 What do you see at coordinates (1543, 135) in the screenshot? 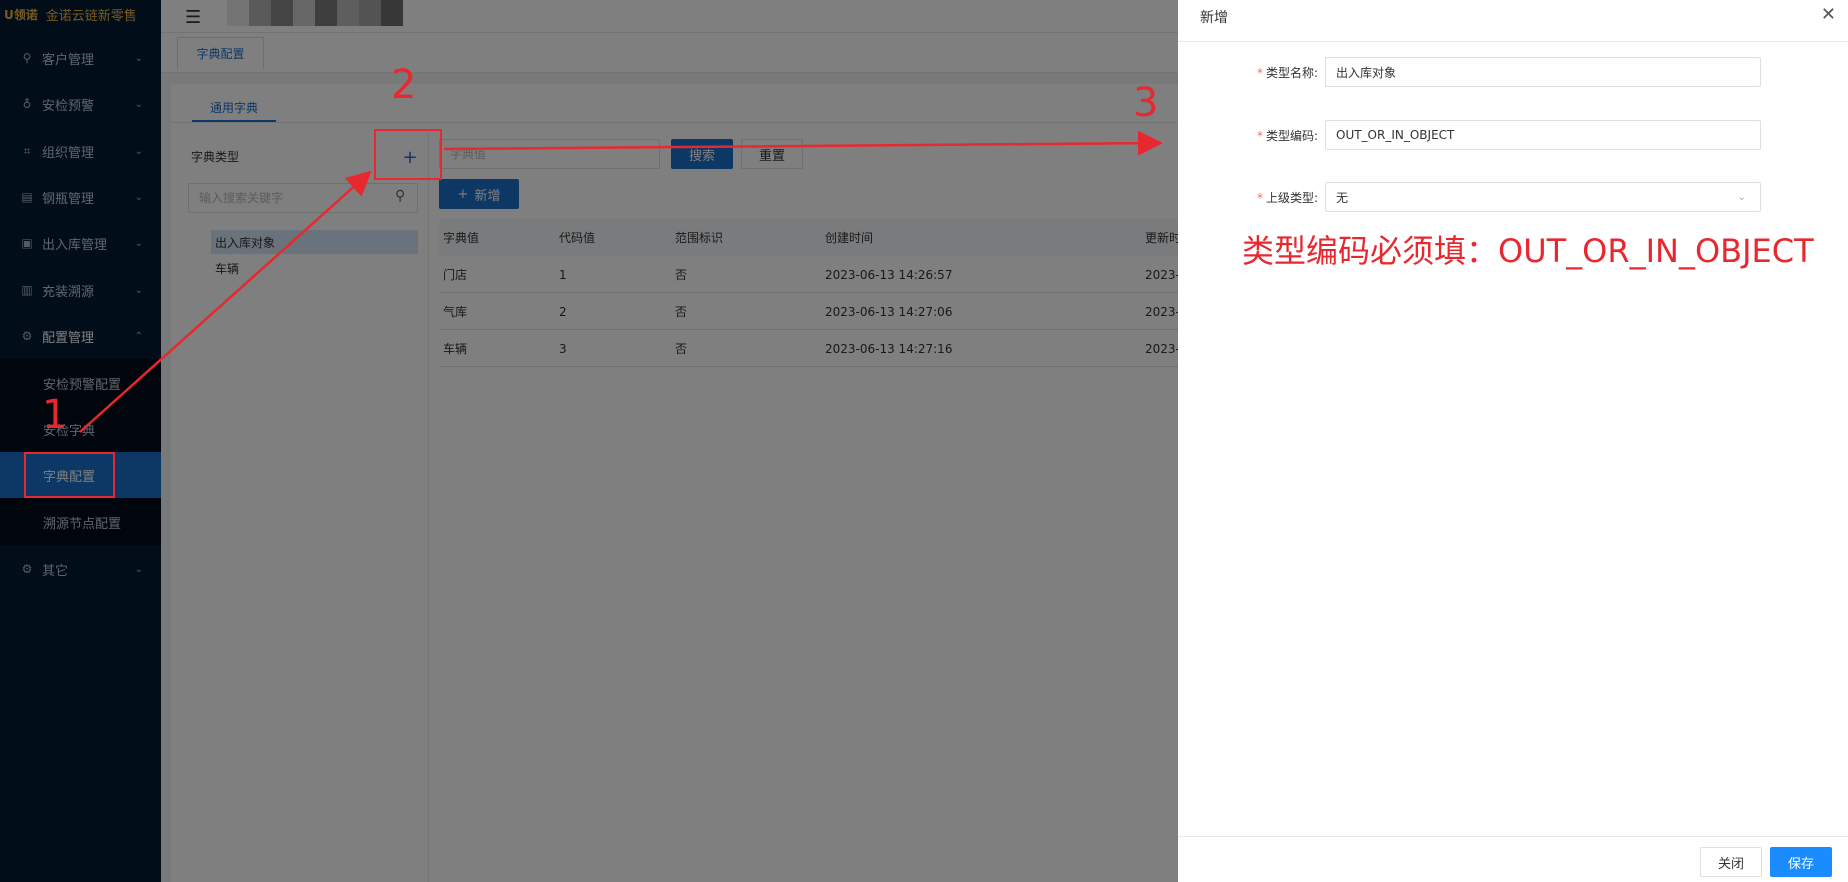
I see `type-code-input: OUT_OR_IN_OBJECT` at bounding box center [1543, 135].